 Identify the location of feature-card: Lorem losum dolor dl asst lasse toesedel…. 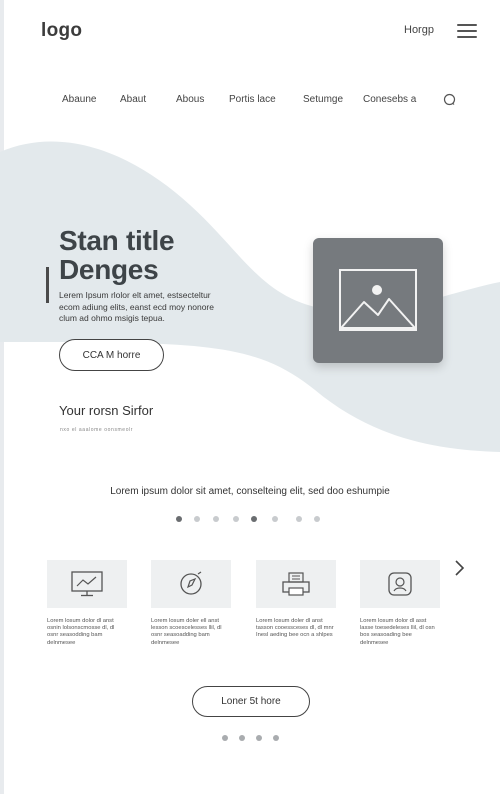
(400, 603).